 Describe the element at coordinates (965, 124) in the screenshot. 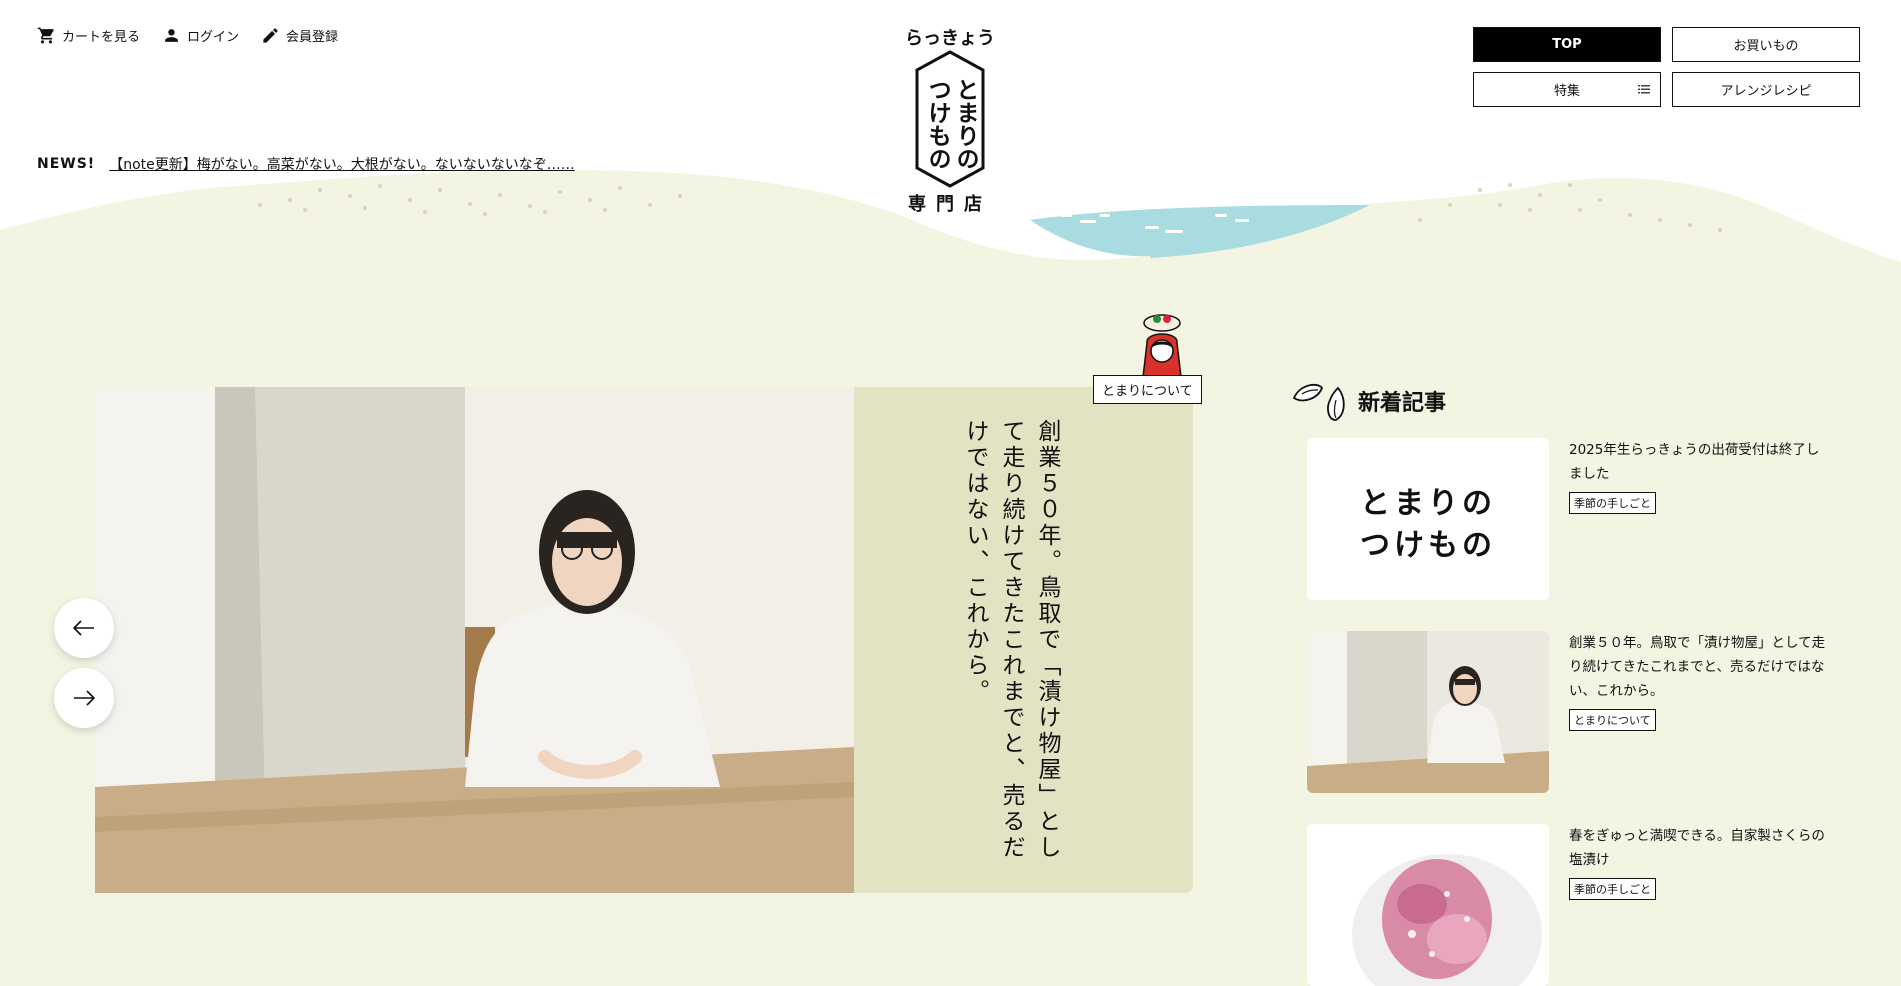

I see `logo-main-line1: とまりの` at that location.